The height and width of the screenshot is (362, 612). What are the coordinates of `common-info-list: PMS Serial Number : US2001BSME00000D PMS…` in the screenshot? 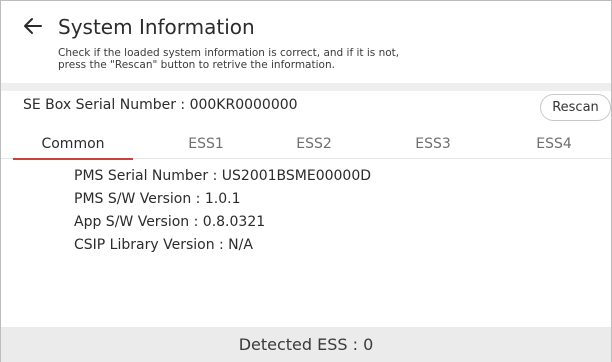 It's located at (222, 211).